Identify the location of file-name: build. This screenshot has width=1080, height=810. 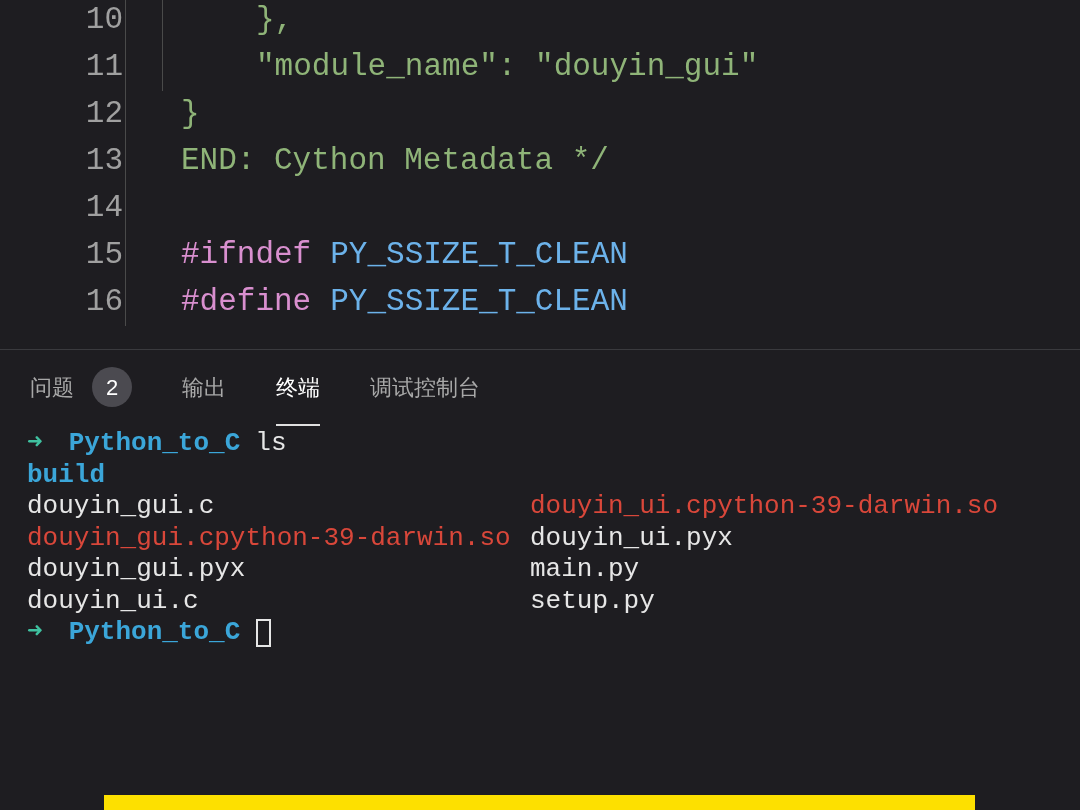
(66, 475).